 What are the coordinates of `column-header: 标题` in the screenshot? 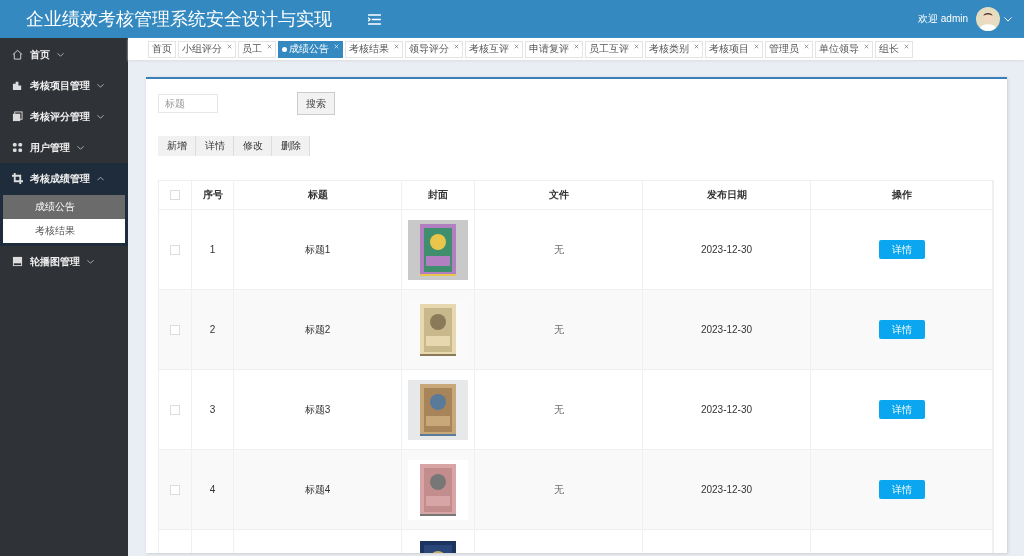 It's located at (317, 195).